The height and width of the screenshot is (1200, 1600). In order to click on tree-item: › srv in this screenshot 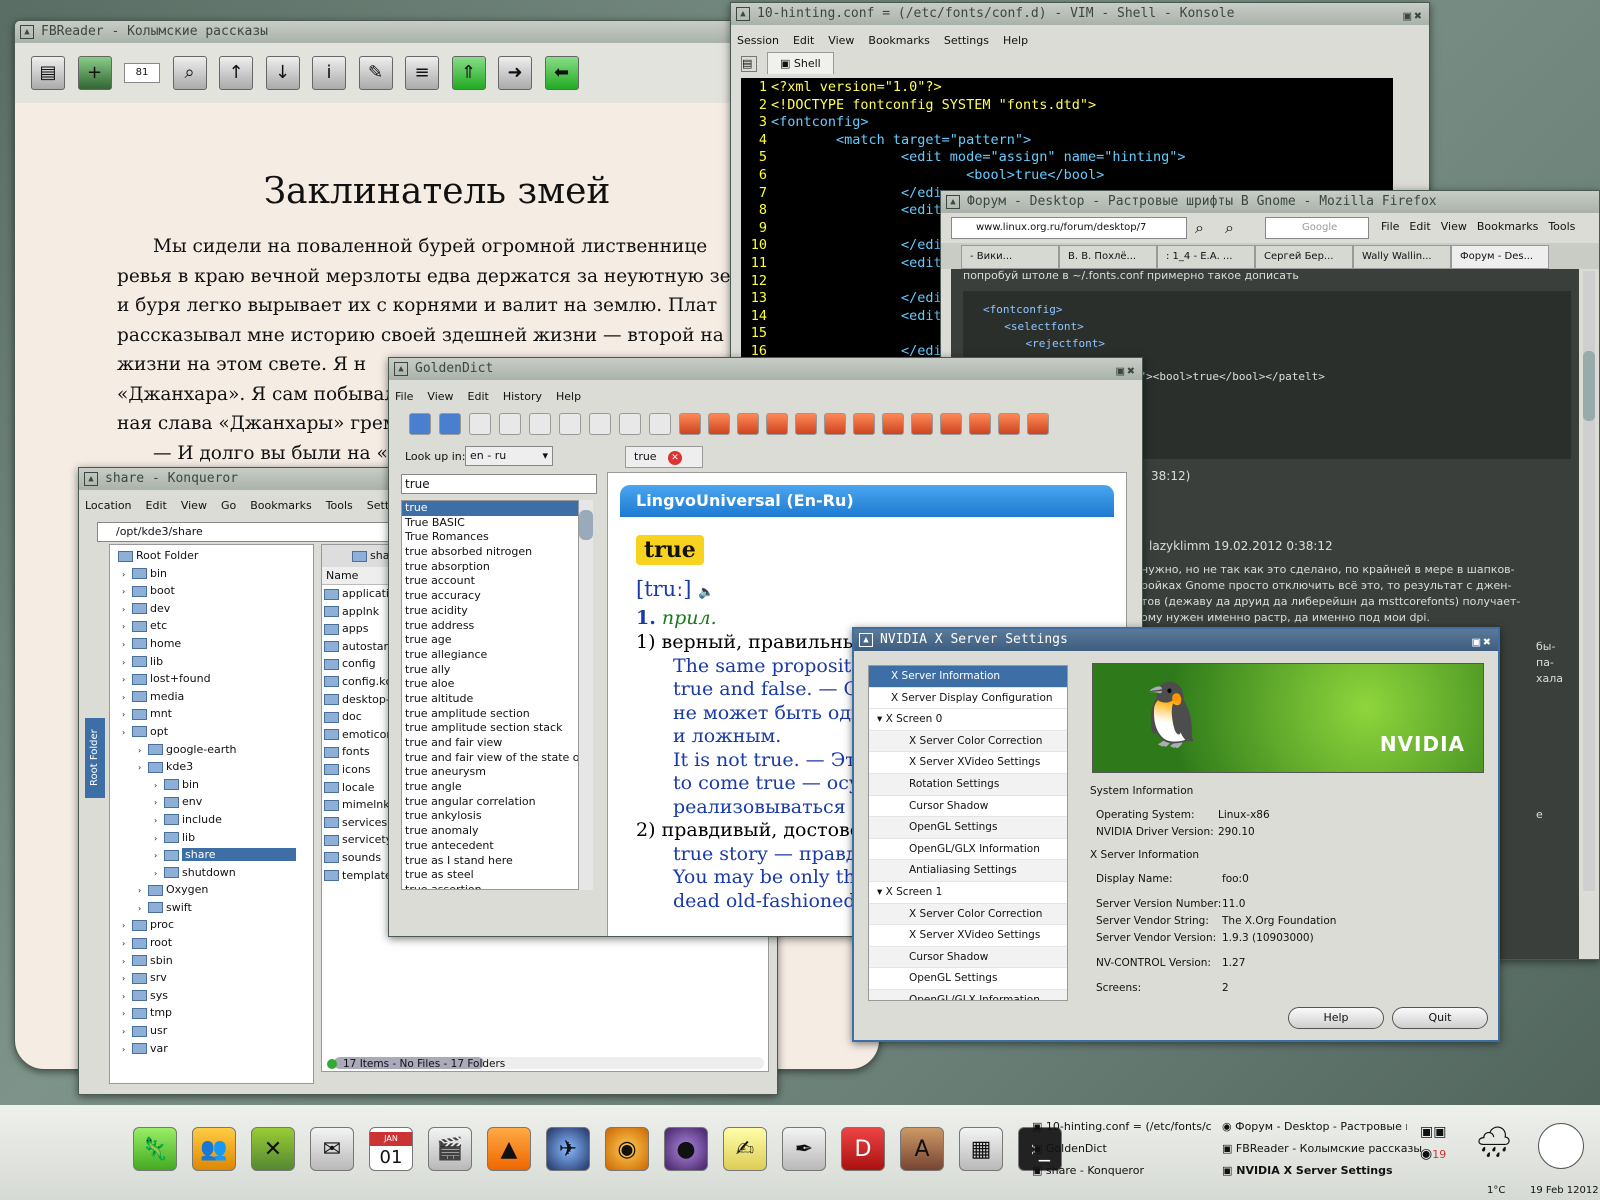, I will do `click(215, 978)`.